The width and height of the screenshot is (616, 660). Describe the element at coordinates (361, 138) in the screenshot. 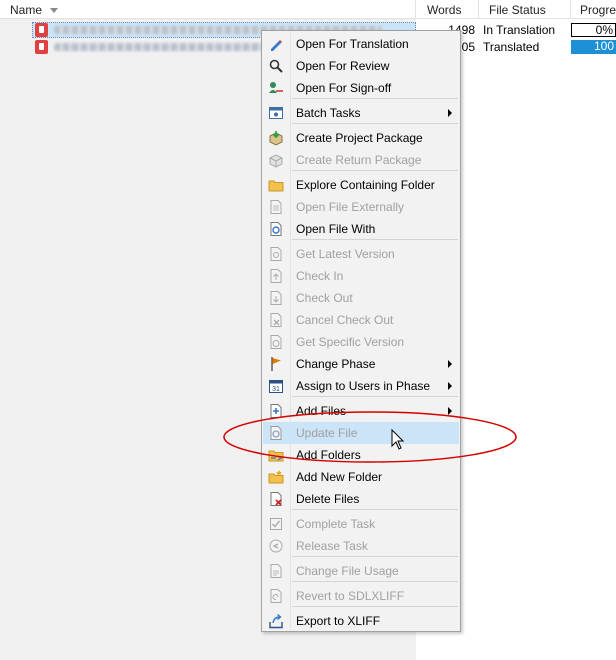

I see `menu-item-create-project-package: Create Project Package` at that location.